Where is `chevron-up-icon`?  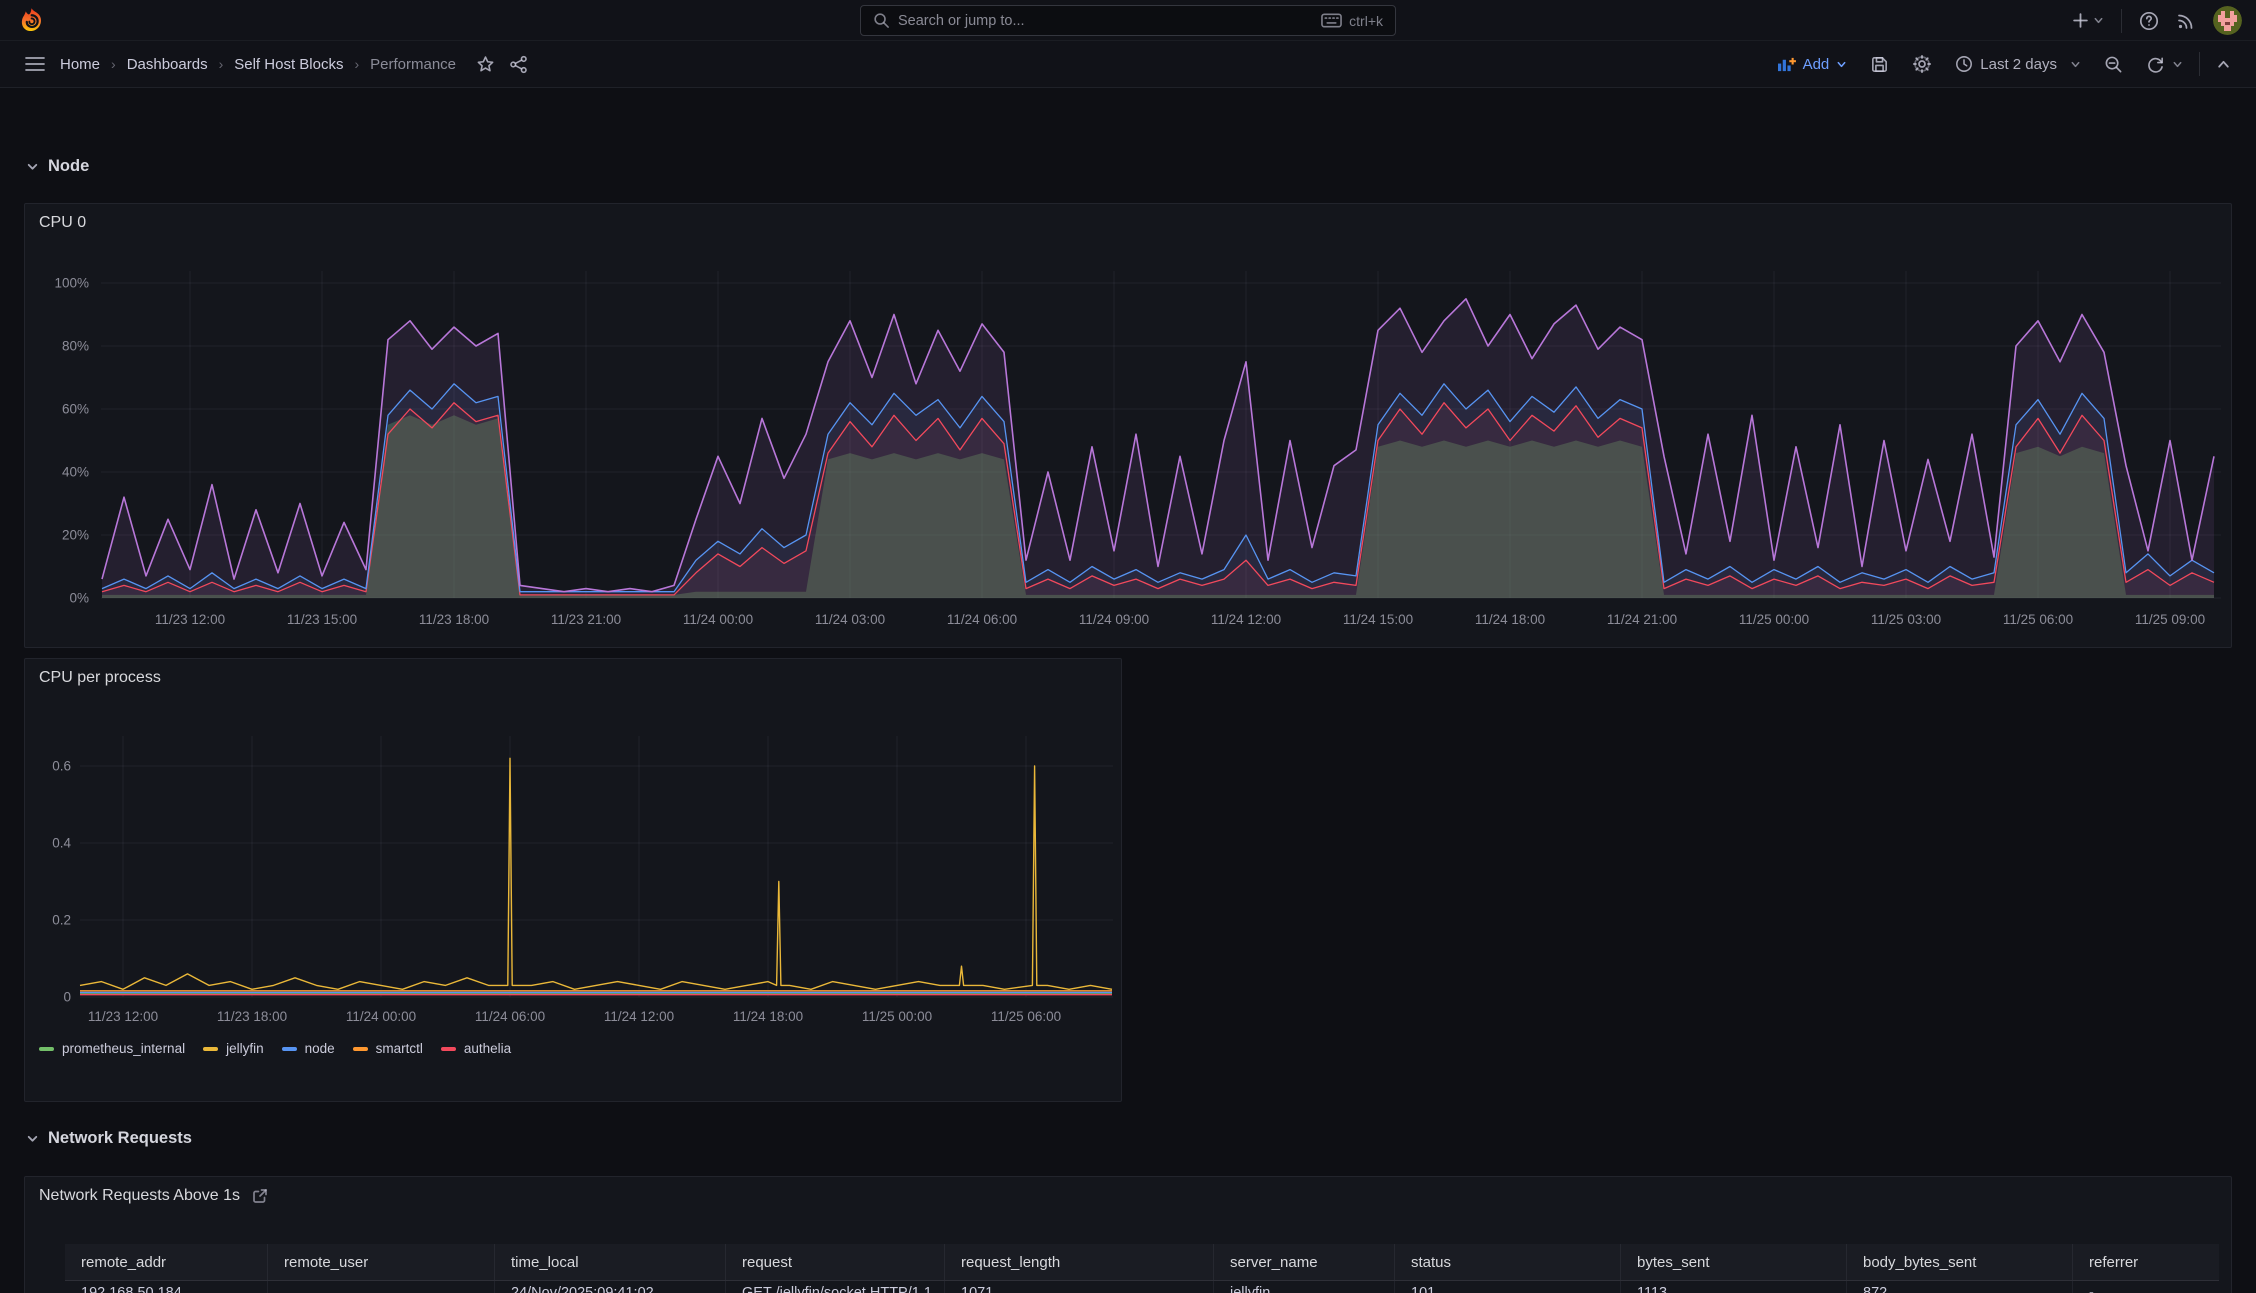 chevron-up-icon is located at coordinates (2223, 64).